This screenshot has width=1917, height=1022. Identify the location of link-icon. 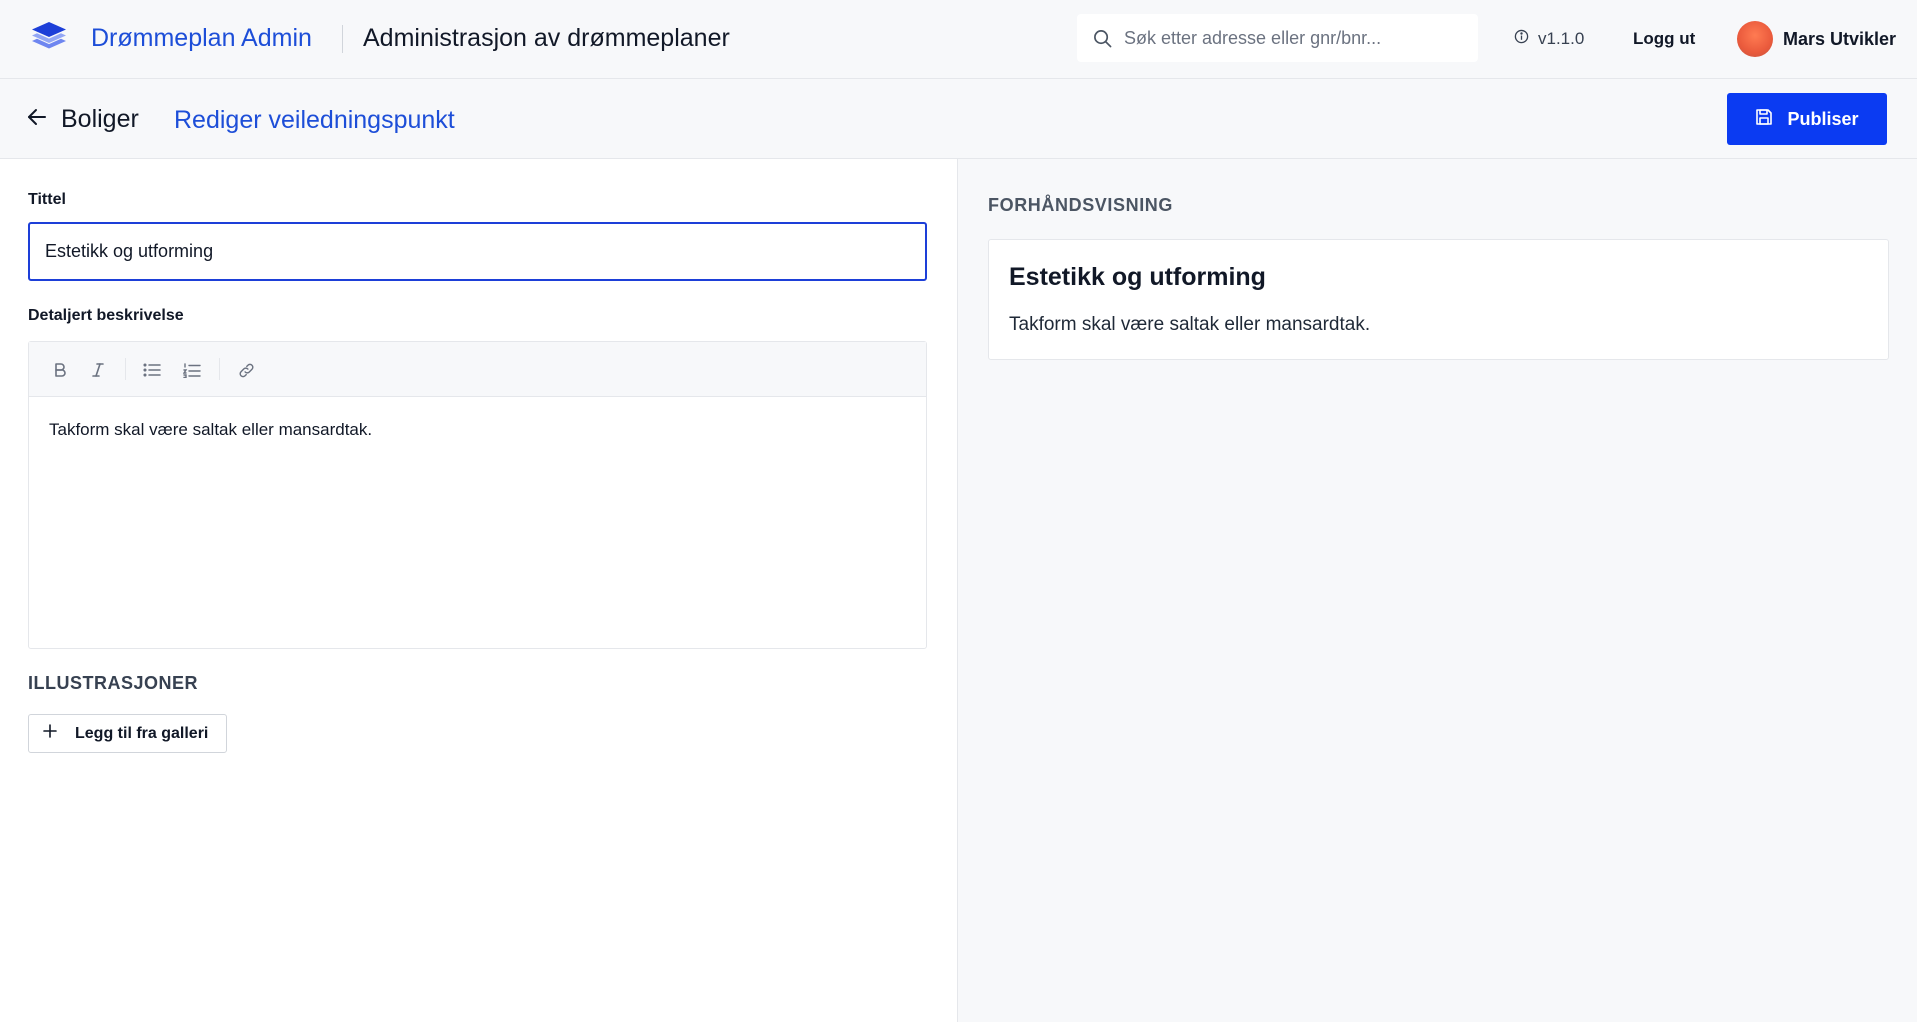
(246, 370).